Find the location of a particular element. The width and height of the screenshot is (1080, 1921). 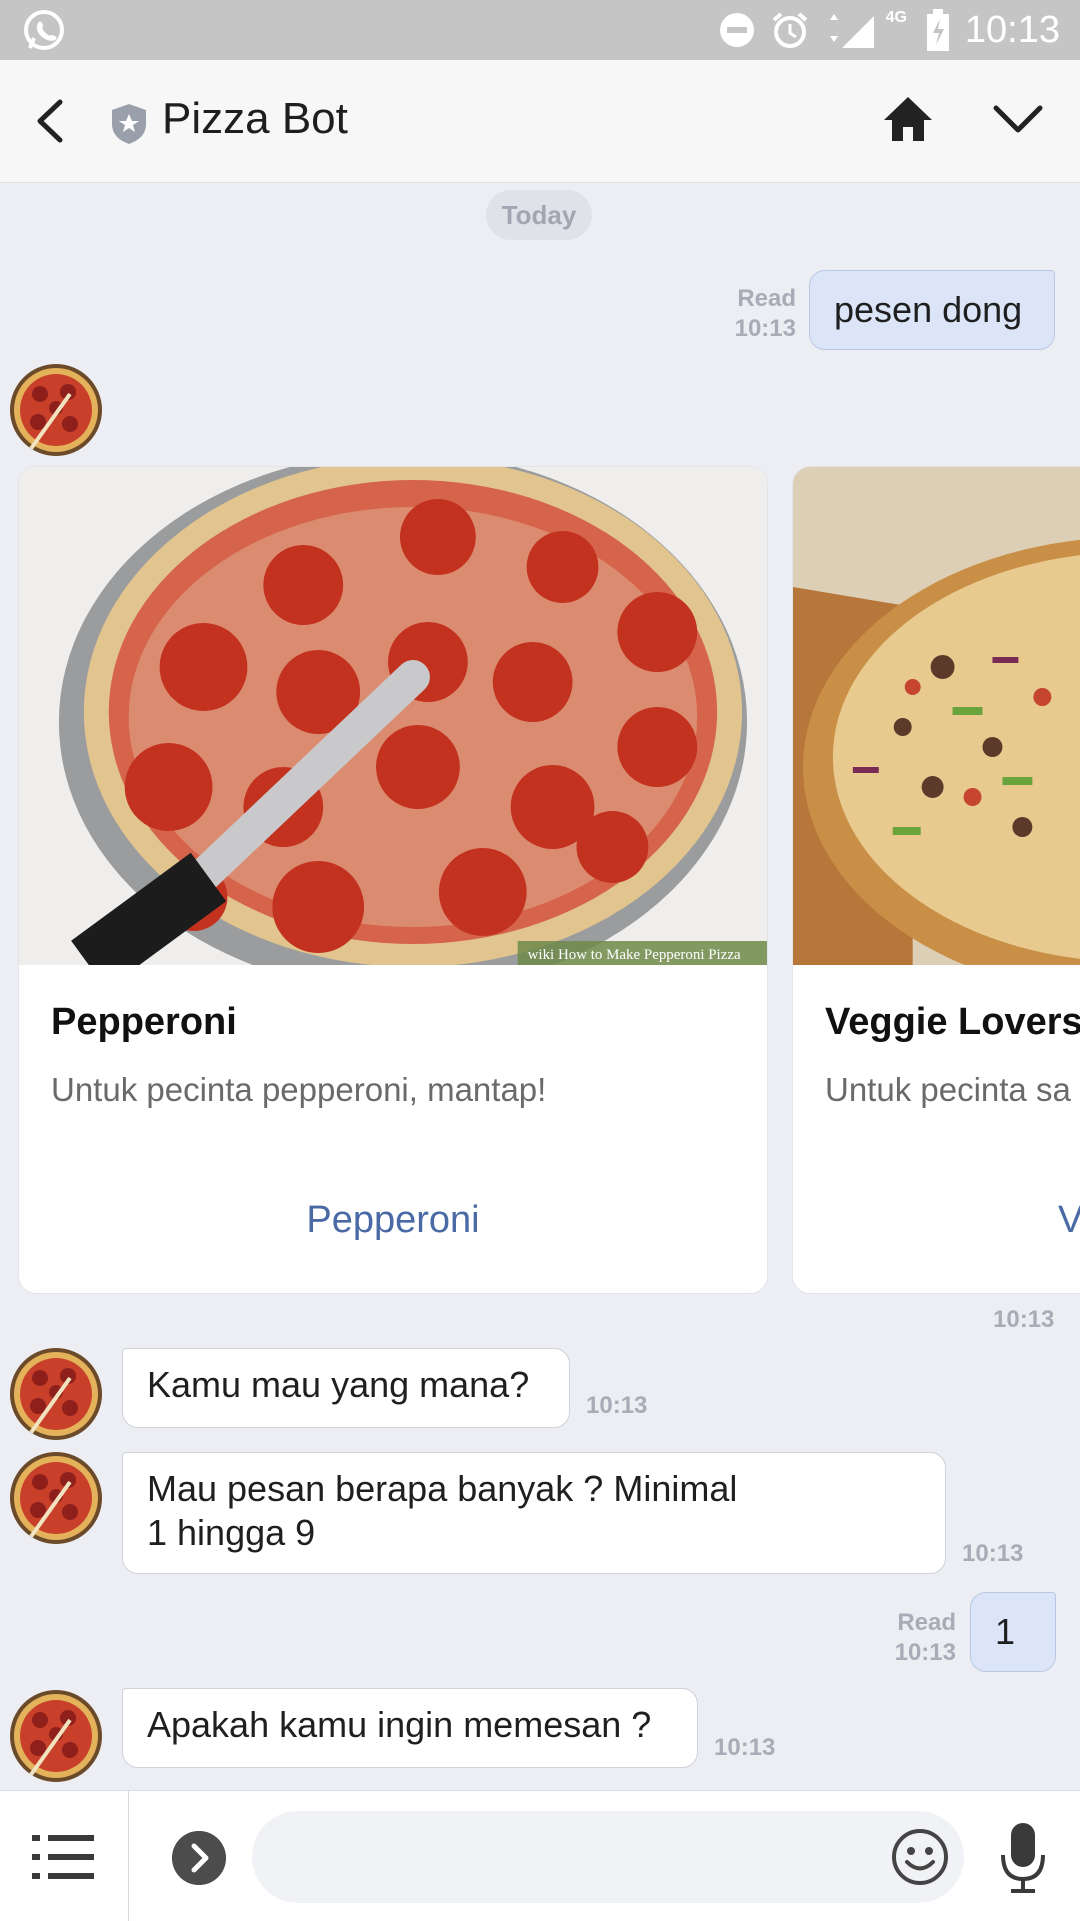

card-action-button: V is located at coordinates (1069, 1220).